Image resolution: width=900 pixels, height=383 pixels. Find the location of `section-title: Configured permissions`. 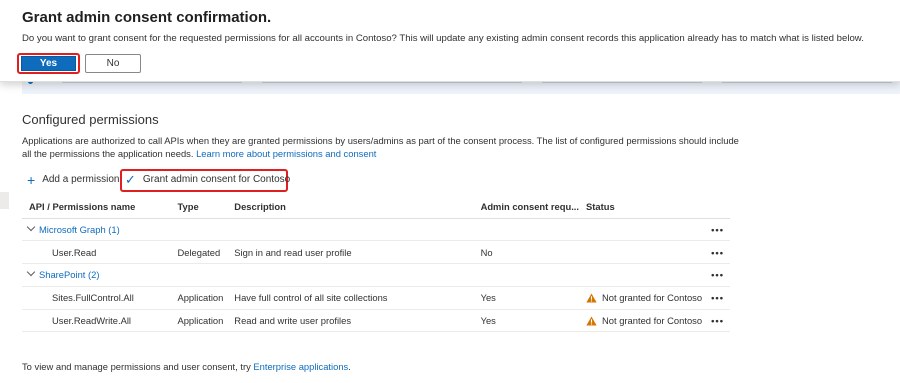

section-title: Configured permissions is located at coordinates (90, 119).